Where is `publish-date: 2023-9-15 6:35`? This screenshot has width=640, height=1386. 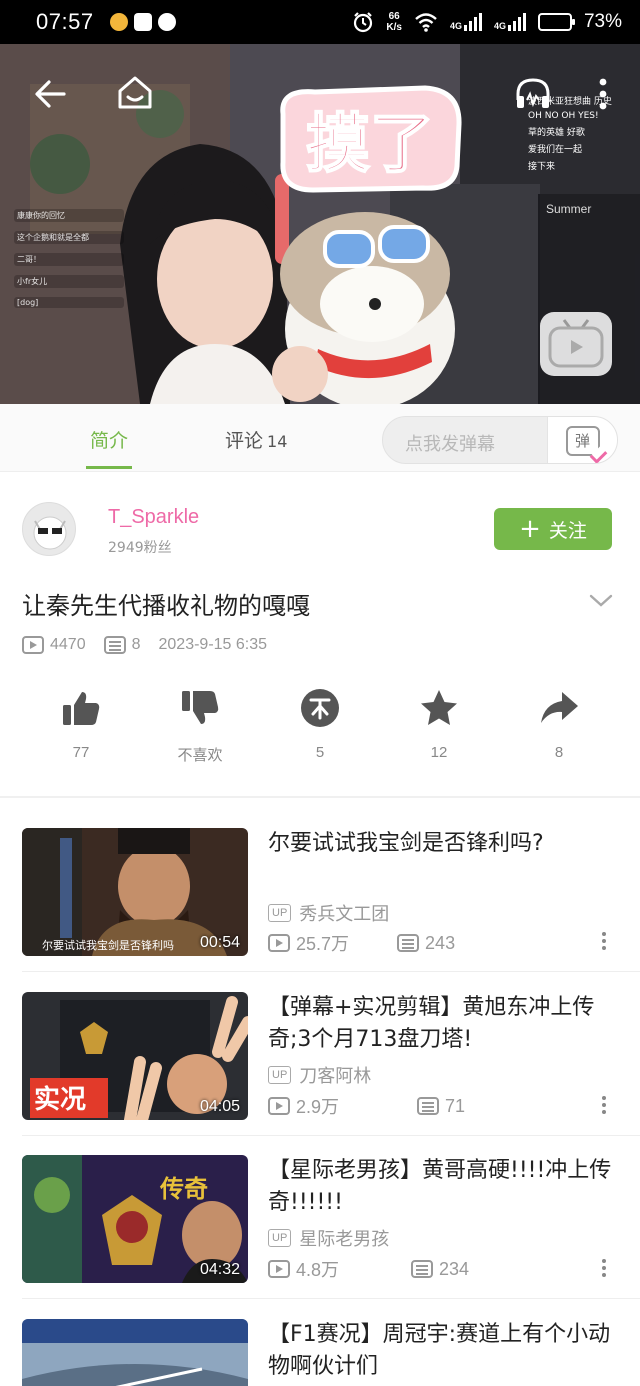
publish-date: 2023-9-15 6:35 is located at coordinates (213, 644).